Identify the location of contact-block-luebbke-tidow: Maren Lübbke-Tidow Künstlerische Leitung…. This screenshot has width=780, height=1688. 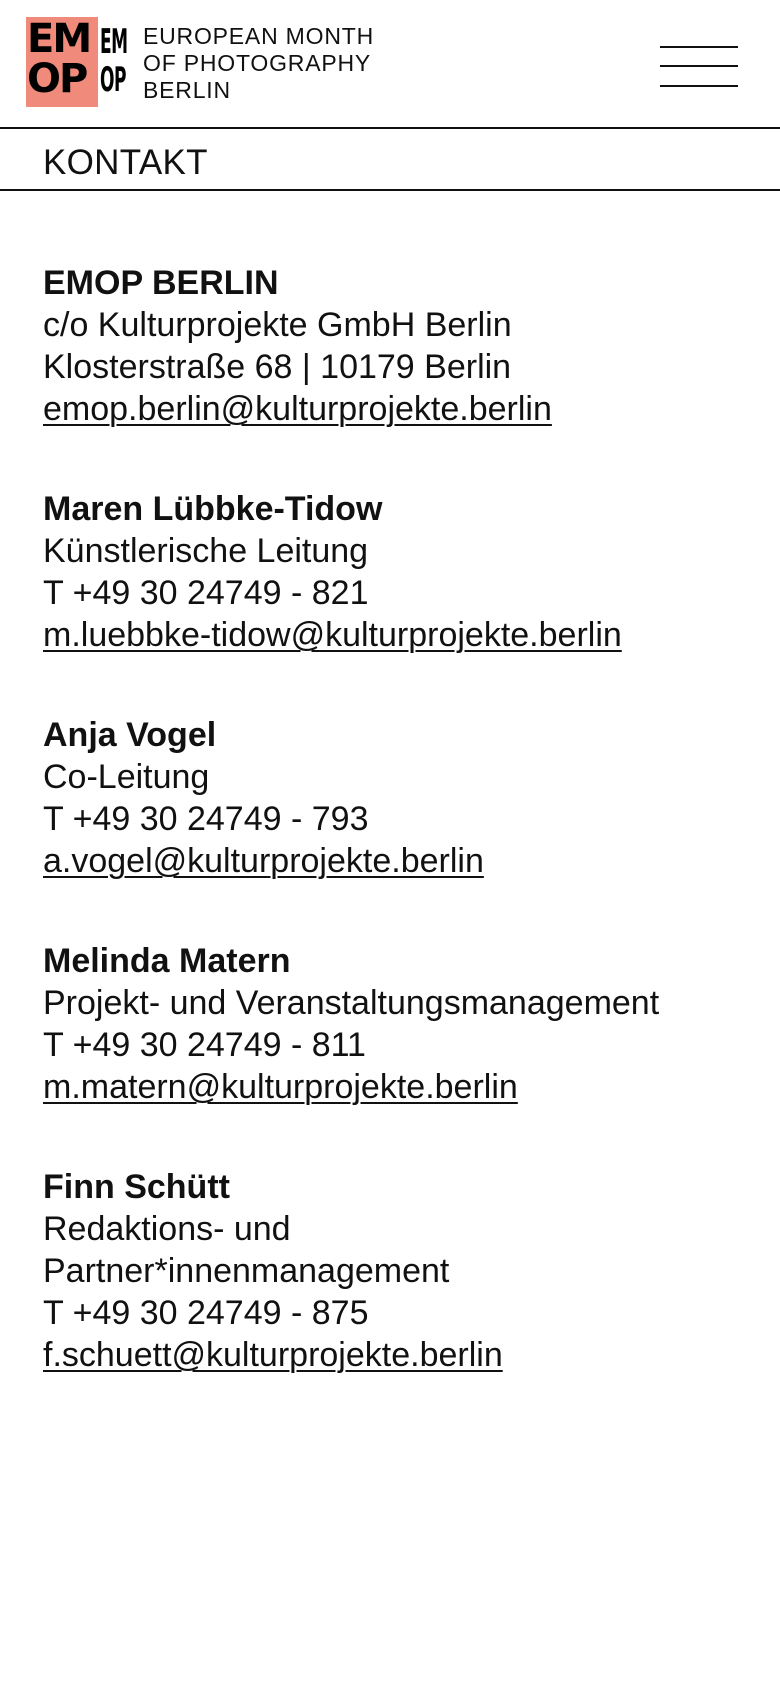
(403, 572).